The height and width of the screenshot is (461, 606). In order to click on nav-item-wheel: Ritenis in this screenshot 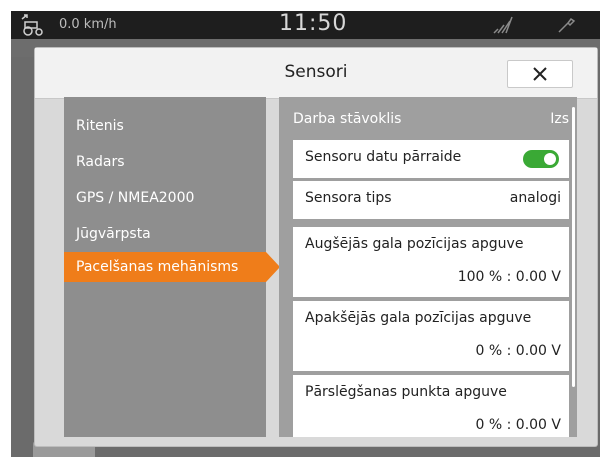, I will do `click(165, 126)`.